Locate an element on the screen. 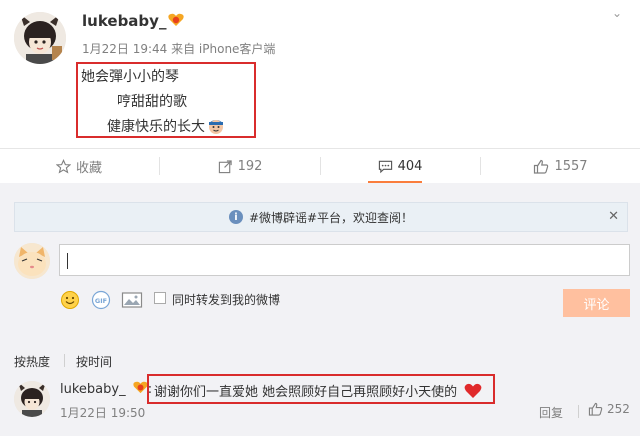 This screenshot has width=640, height=436. gif-icon: GIF is located at coordinates (101, 300).